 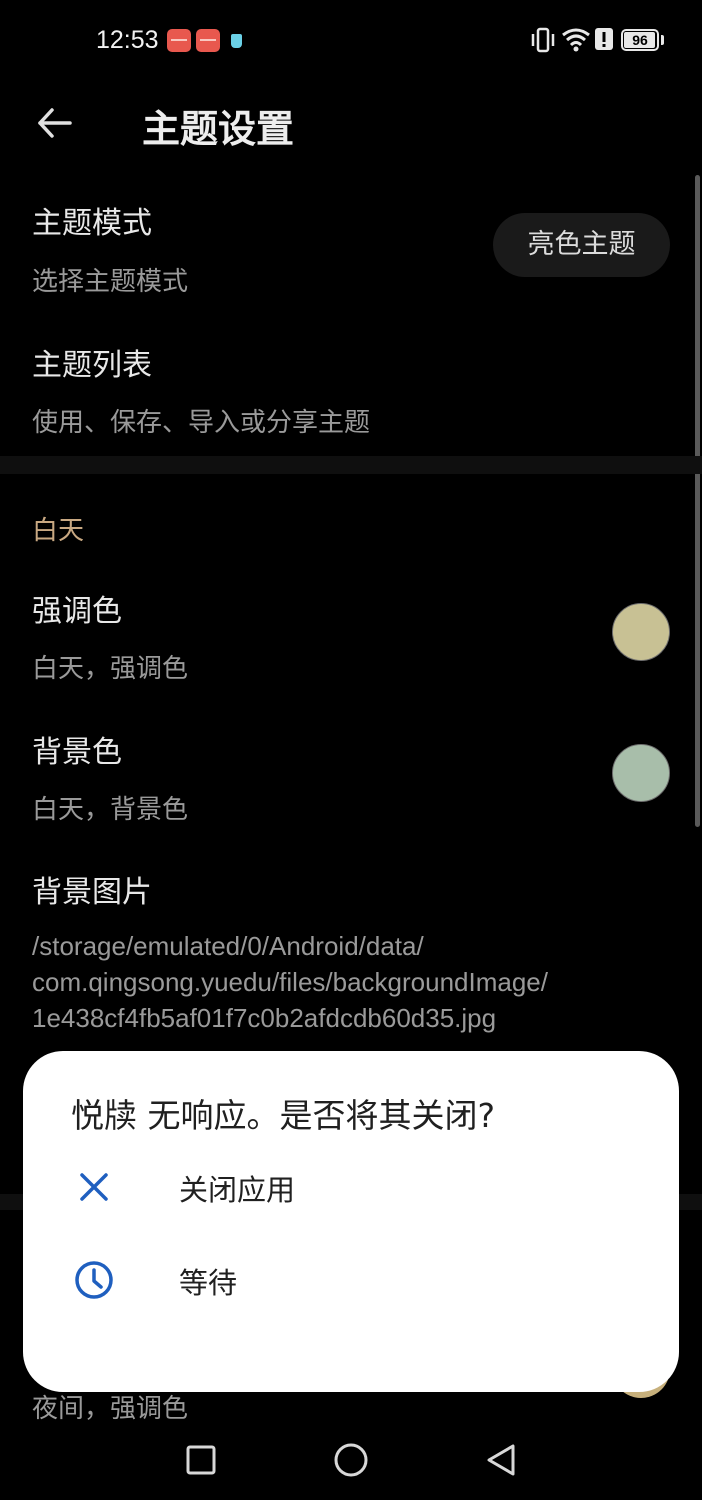 I want to click on triangle-back-icon, so click(x=501, y=1460).